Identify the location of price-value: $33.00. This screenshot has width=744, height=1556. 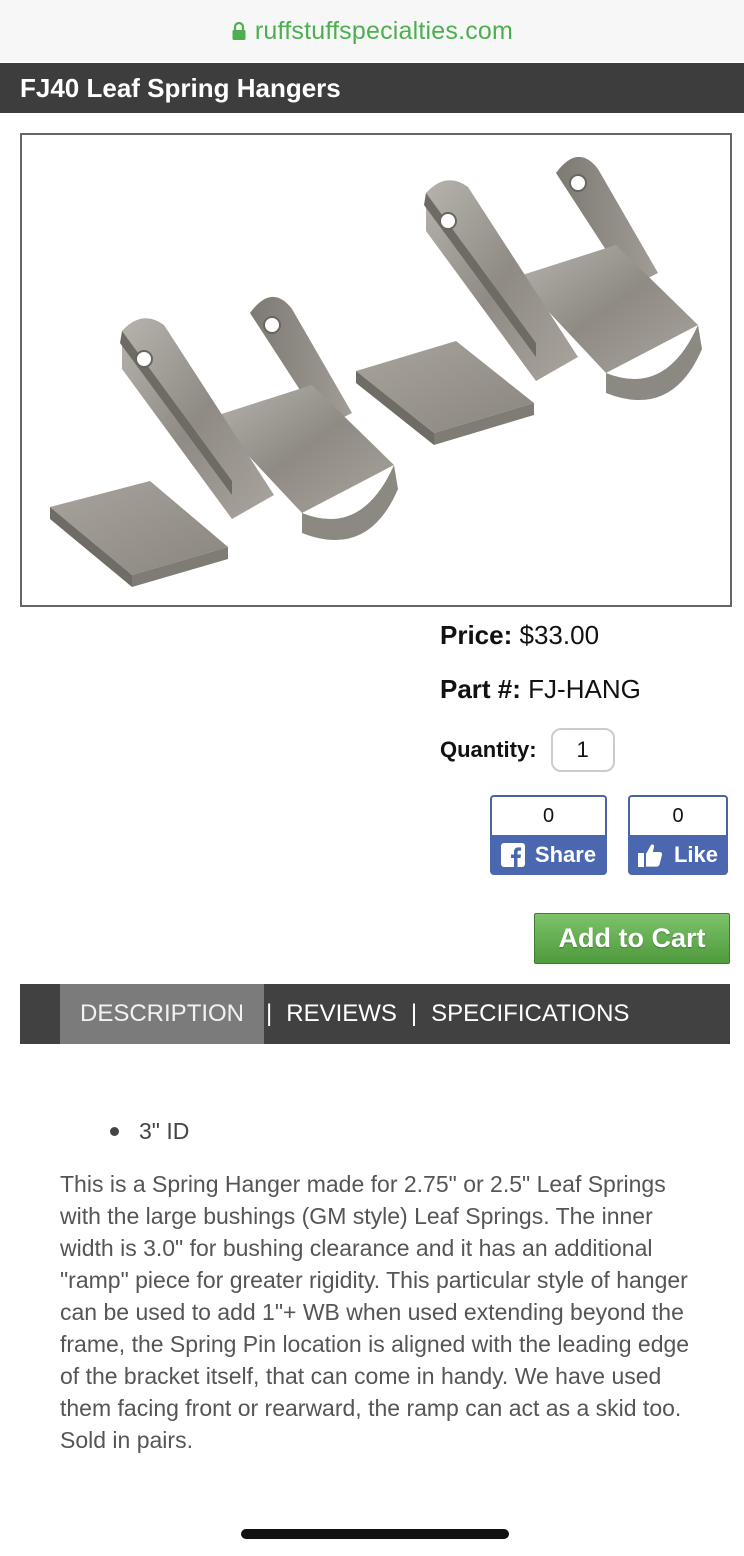
(559, 635).